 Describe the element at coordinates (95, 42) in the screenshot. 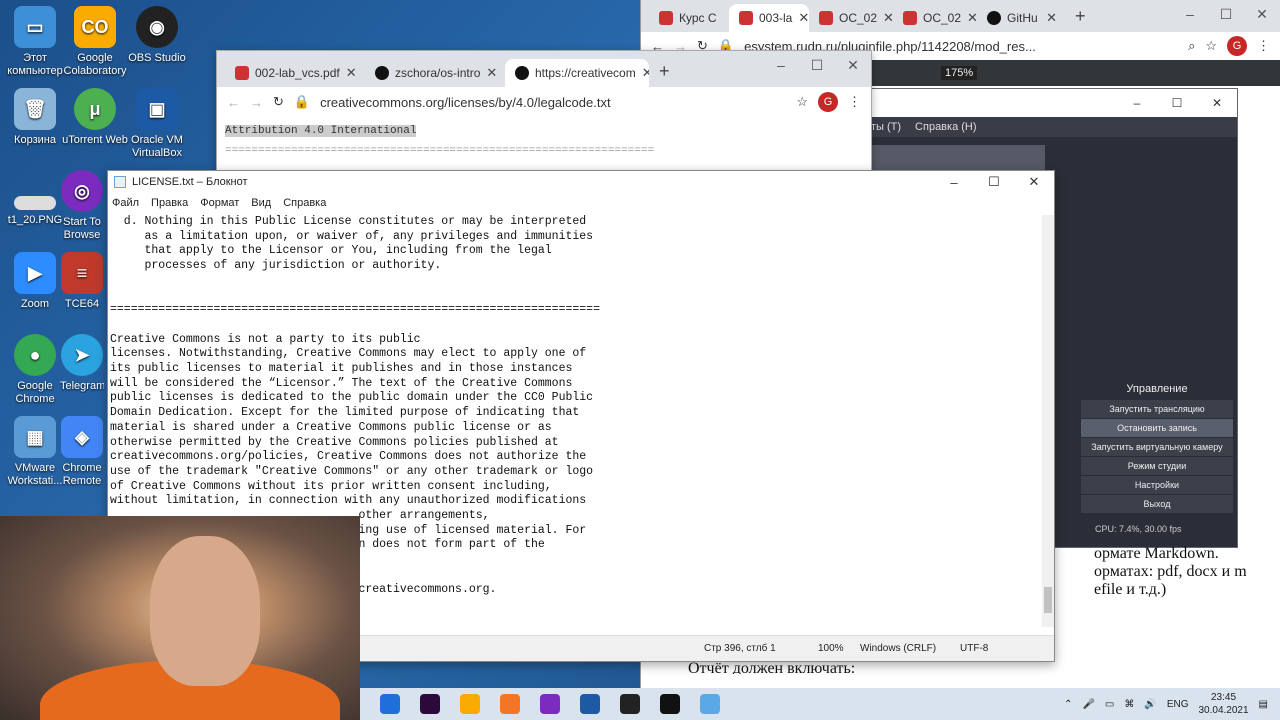

I see `desktop-icon-colab: CO Google Colaboratory` at that location.